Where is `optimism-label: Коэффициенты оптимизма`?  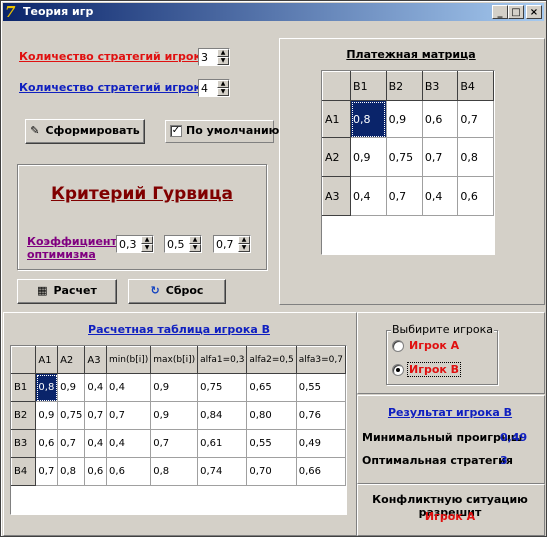 optimism-label: Коэффициенты оптимизма is located at coordinates (77, 248).